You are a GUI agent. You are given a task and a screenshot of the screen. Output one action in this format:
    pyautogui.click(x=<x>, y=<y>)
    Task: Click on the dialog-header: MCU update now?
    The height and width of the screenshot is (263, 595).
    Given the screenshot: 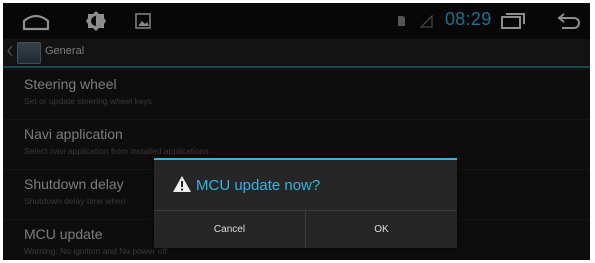 What is the action you would take?
    pyautogui.click(x=305, y=184)
    